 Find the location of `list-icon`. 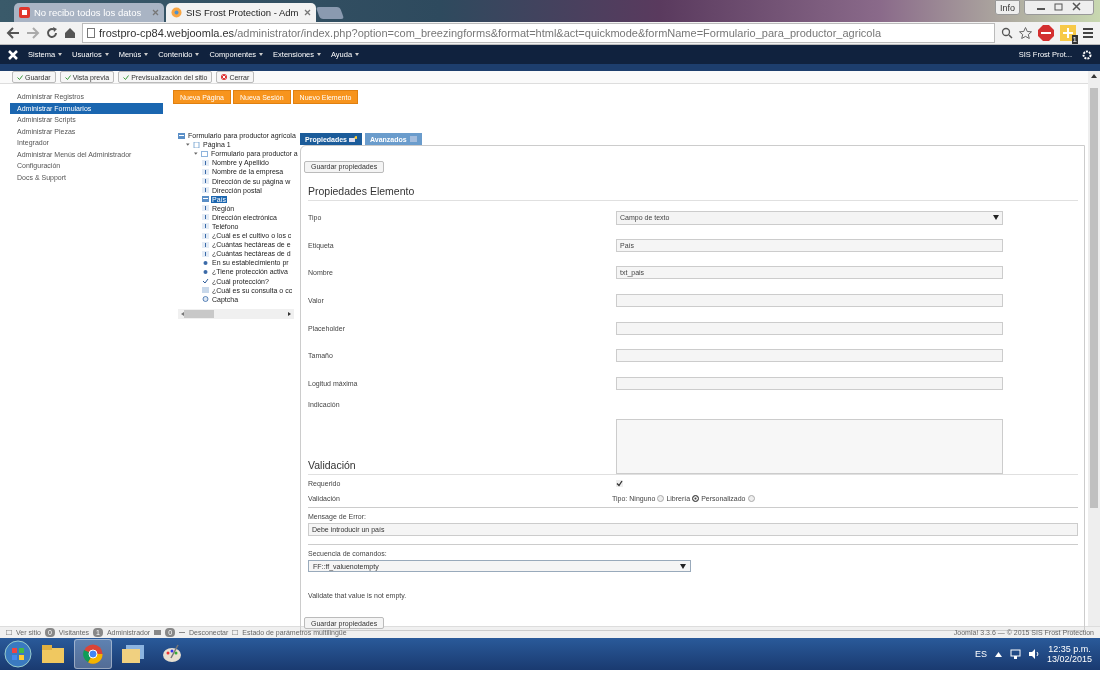

list-icon is located at coordinates (412, 139).